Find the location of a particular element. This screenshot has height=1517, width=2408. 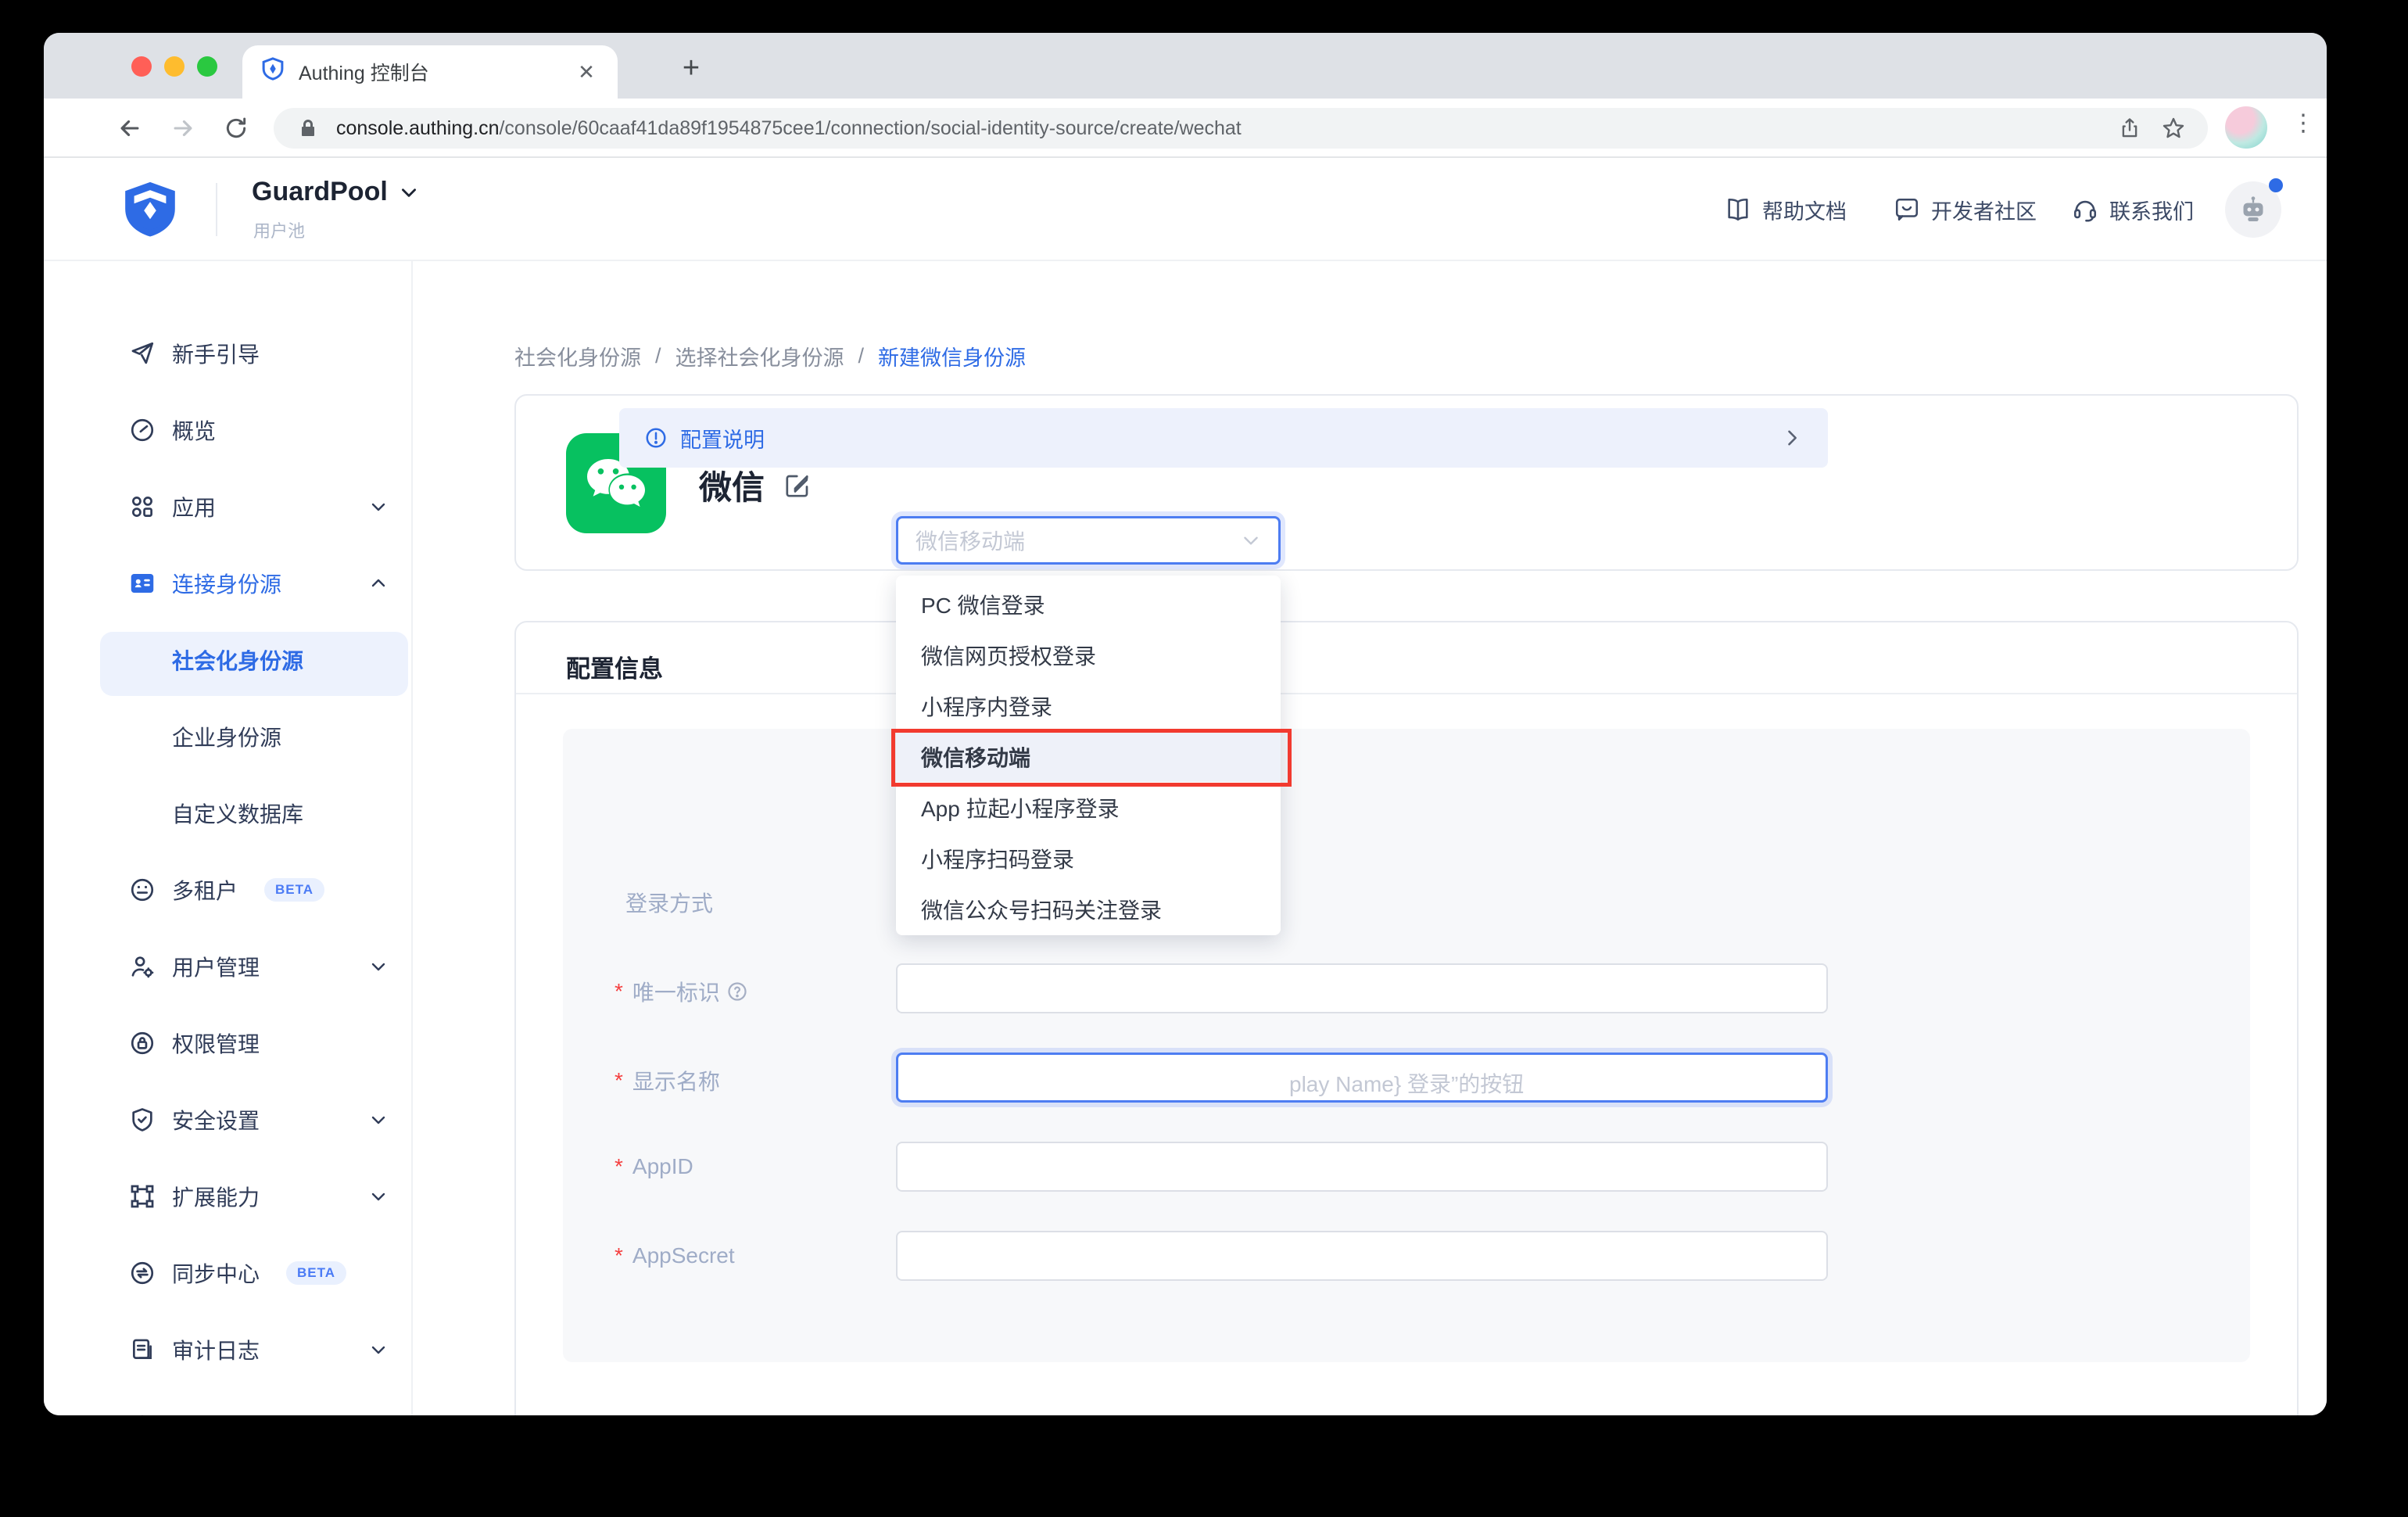

help-icon is located at coordinates (737, 991).